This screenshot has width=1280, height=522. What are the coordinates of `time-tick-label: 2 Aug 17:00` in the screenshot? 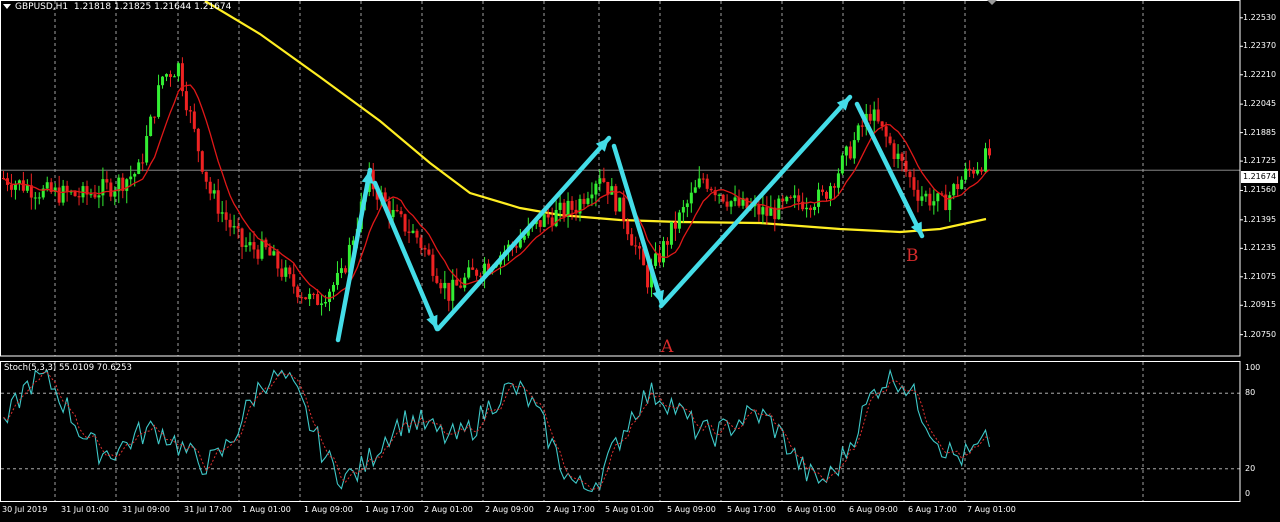 It's located at (570, 509).